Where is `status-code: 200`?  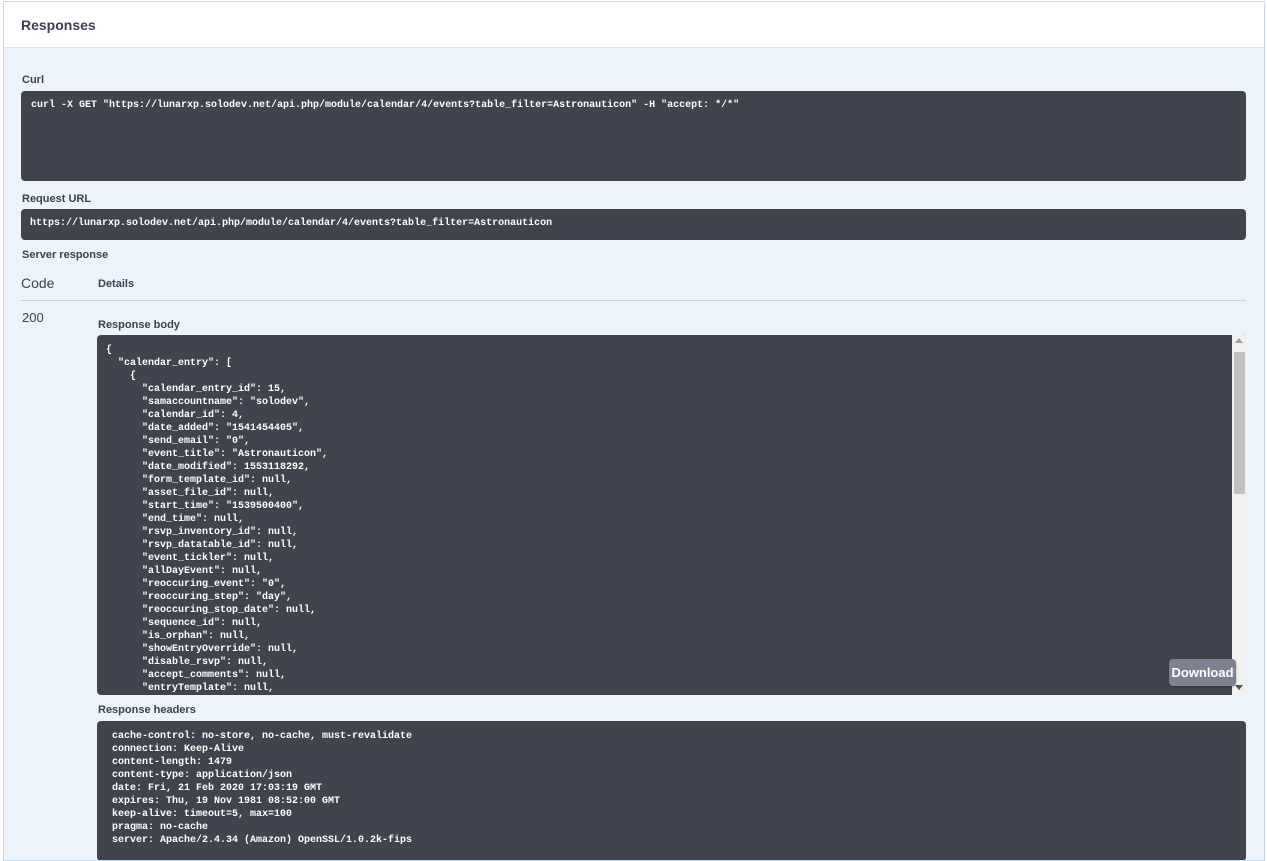 status-code: 200 is located at coordinates (33, 317).